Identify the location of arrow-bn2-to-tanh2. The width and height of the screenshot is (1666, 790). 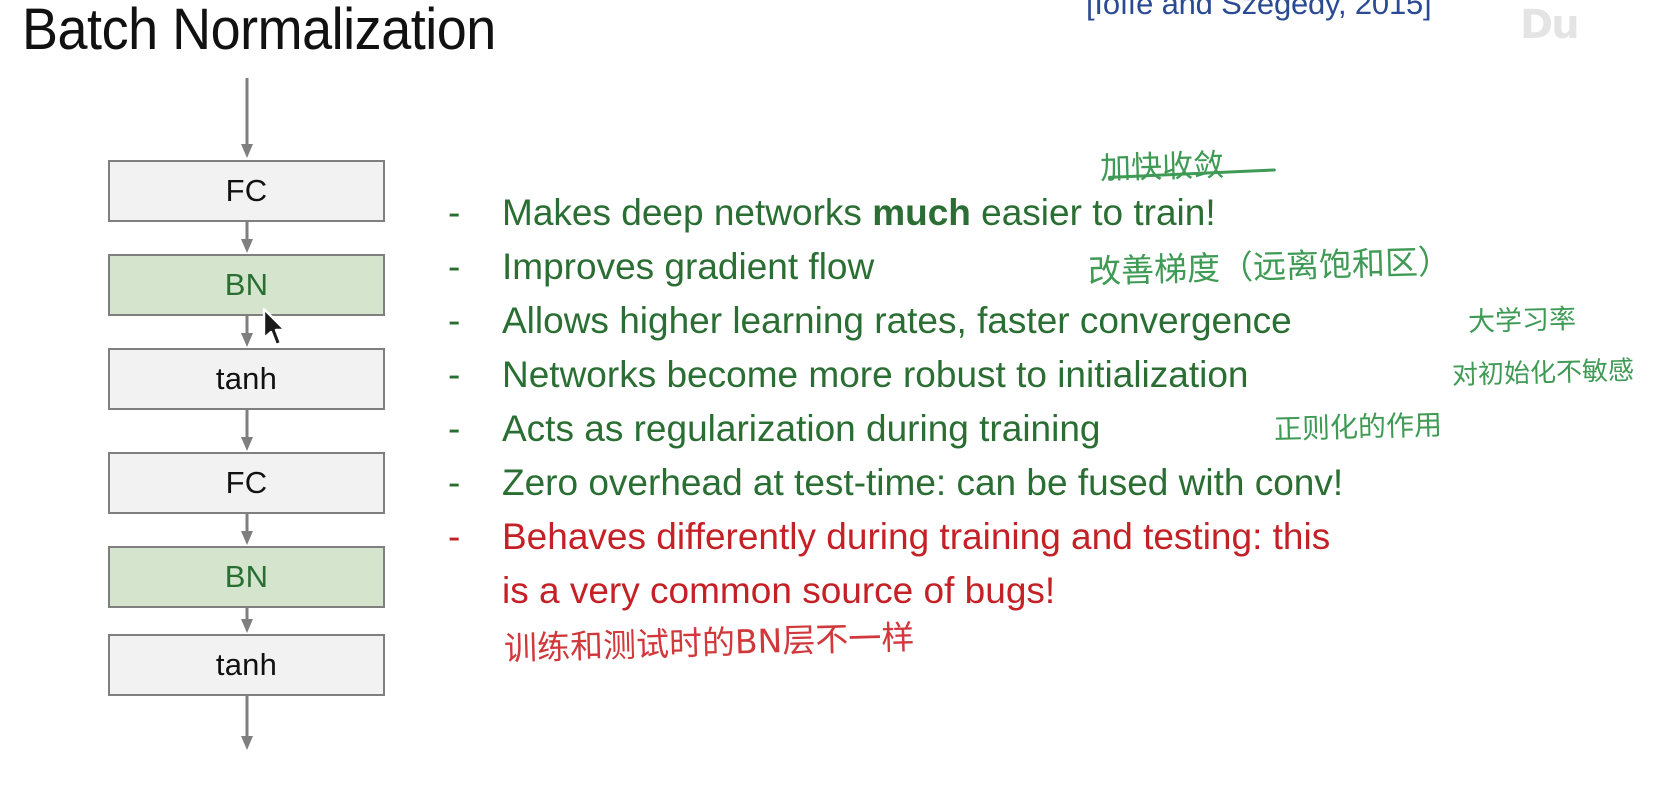
(246, 621).